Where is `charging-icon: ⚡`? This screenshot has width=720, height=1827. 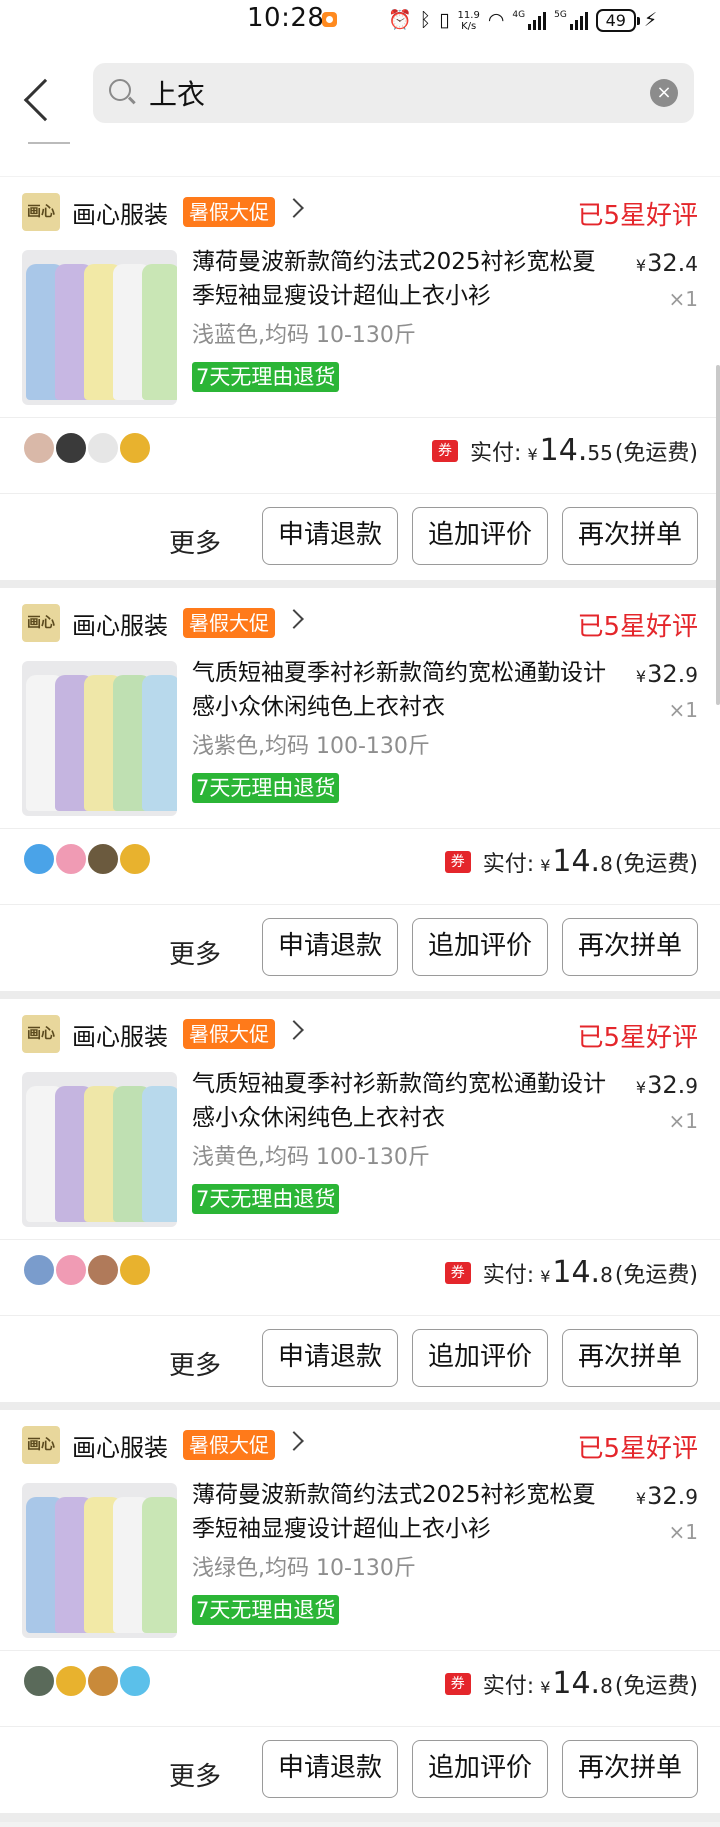
charging-icon: ⚡ is located at coordinates (650, 20).